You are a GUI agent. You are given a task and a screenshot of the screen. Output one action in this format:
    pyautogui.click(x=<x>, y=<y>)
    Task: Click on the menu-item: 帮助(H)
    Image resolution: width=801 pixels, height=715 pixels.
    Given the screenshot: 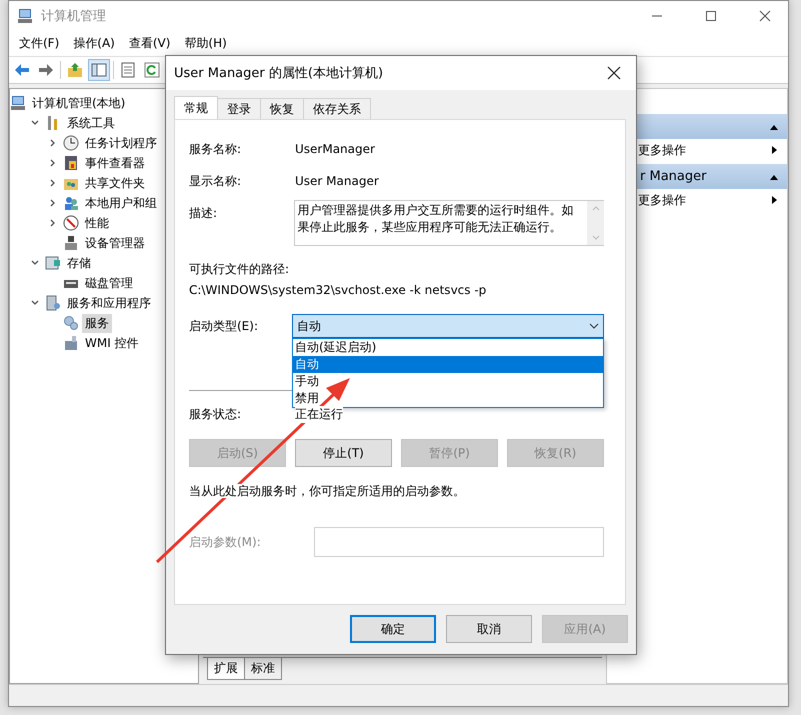 What is the action you would take?
    pyautogui.click(x=205, y=43)
    